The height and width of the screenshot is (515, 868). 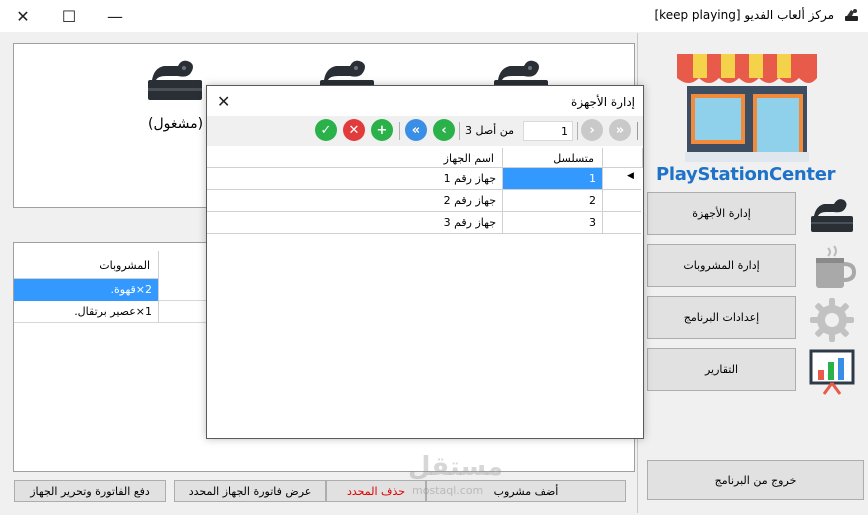 I want to click on title-bar: ✕ ☐ — مركز ألعاب الفديو [keep playing], so click(x=434, y=16).